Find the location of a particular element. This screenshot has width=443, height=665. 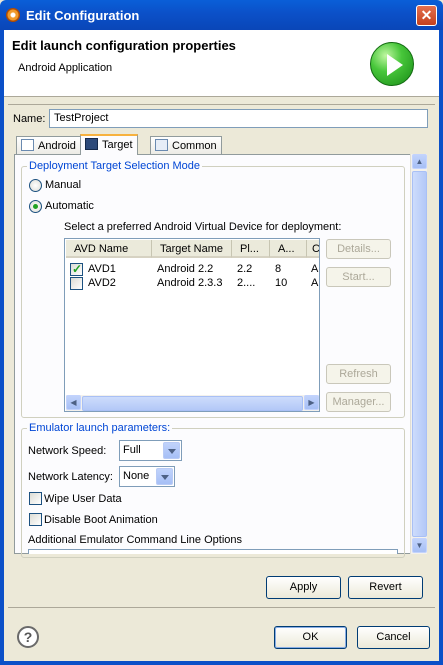

table-cell: Android 2.2 is located at coordinates (185, 269).